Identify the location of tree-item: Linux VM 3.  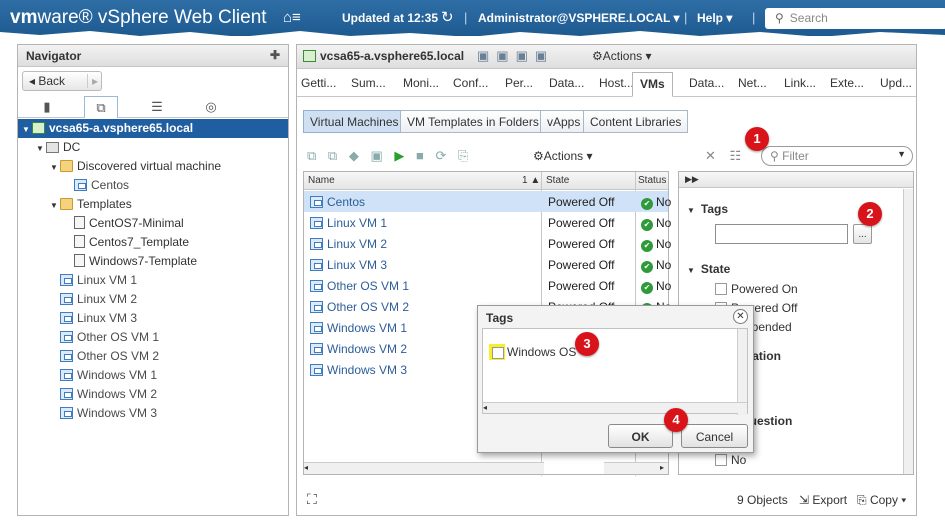
(153, 318).